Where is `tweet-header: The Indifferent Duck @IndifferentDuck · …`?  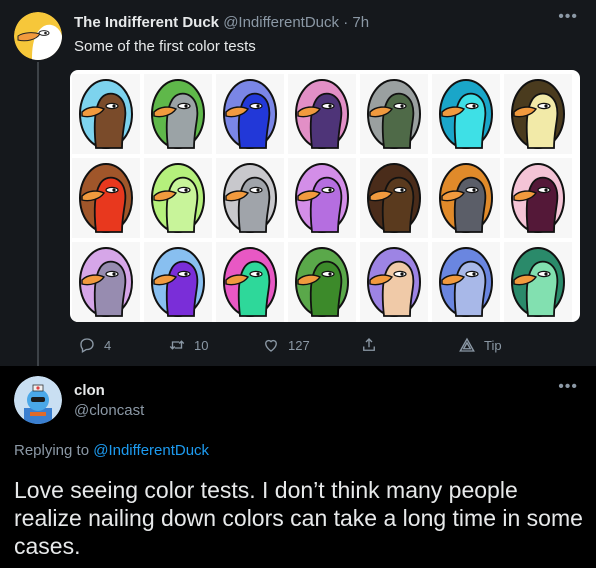 tweet-header: The Indifferent Duck @IndifferentDuck · … is located at coordinates (221, 22).